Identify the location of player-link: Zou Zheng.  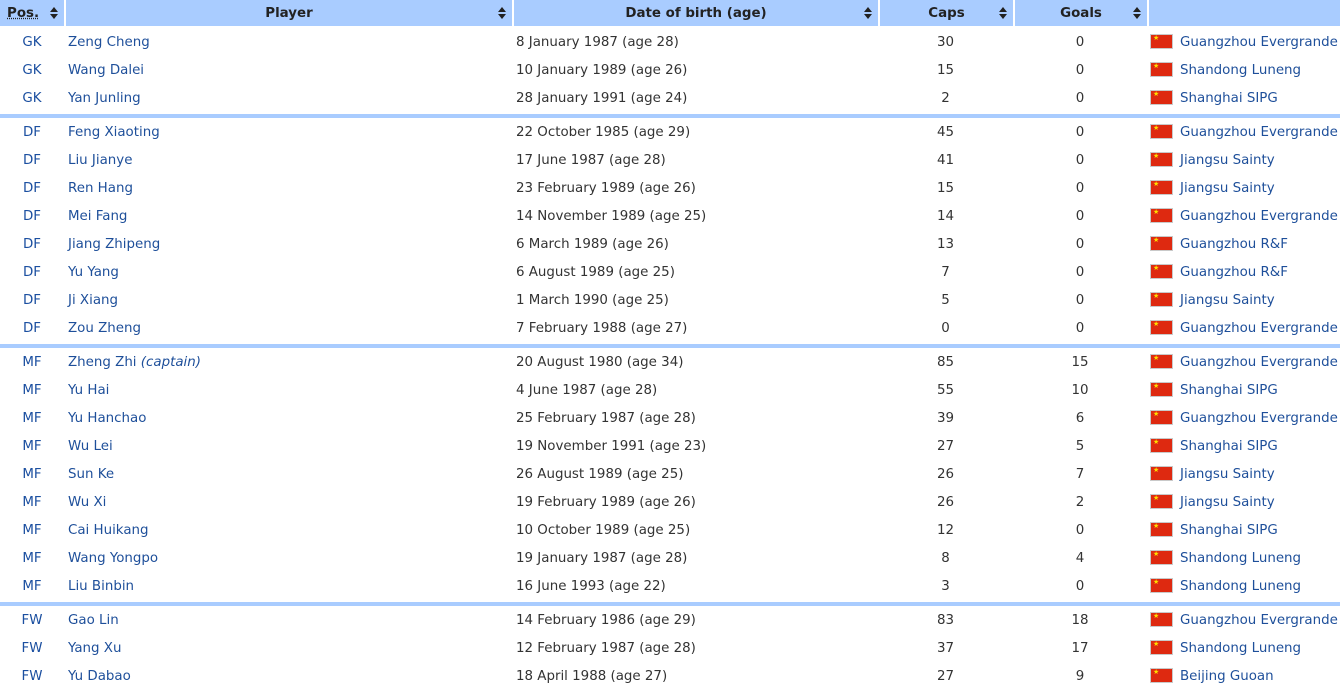
(104, 328).